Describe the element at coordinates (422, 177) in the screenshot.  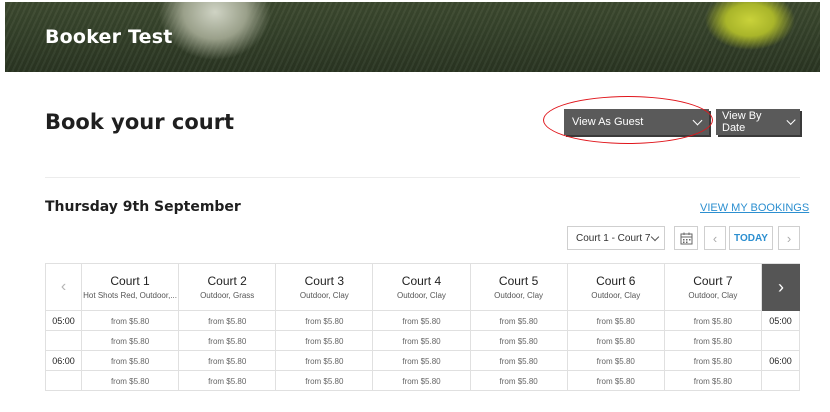
I see `section-divider` at that location.